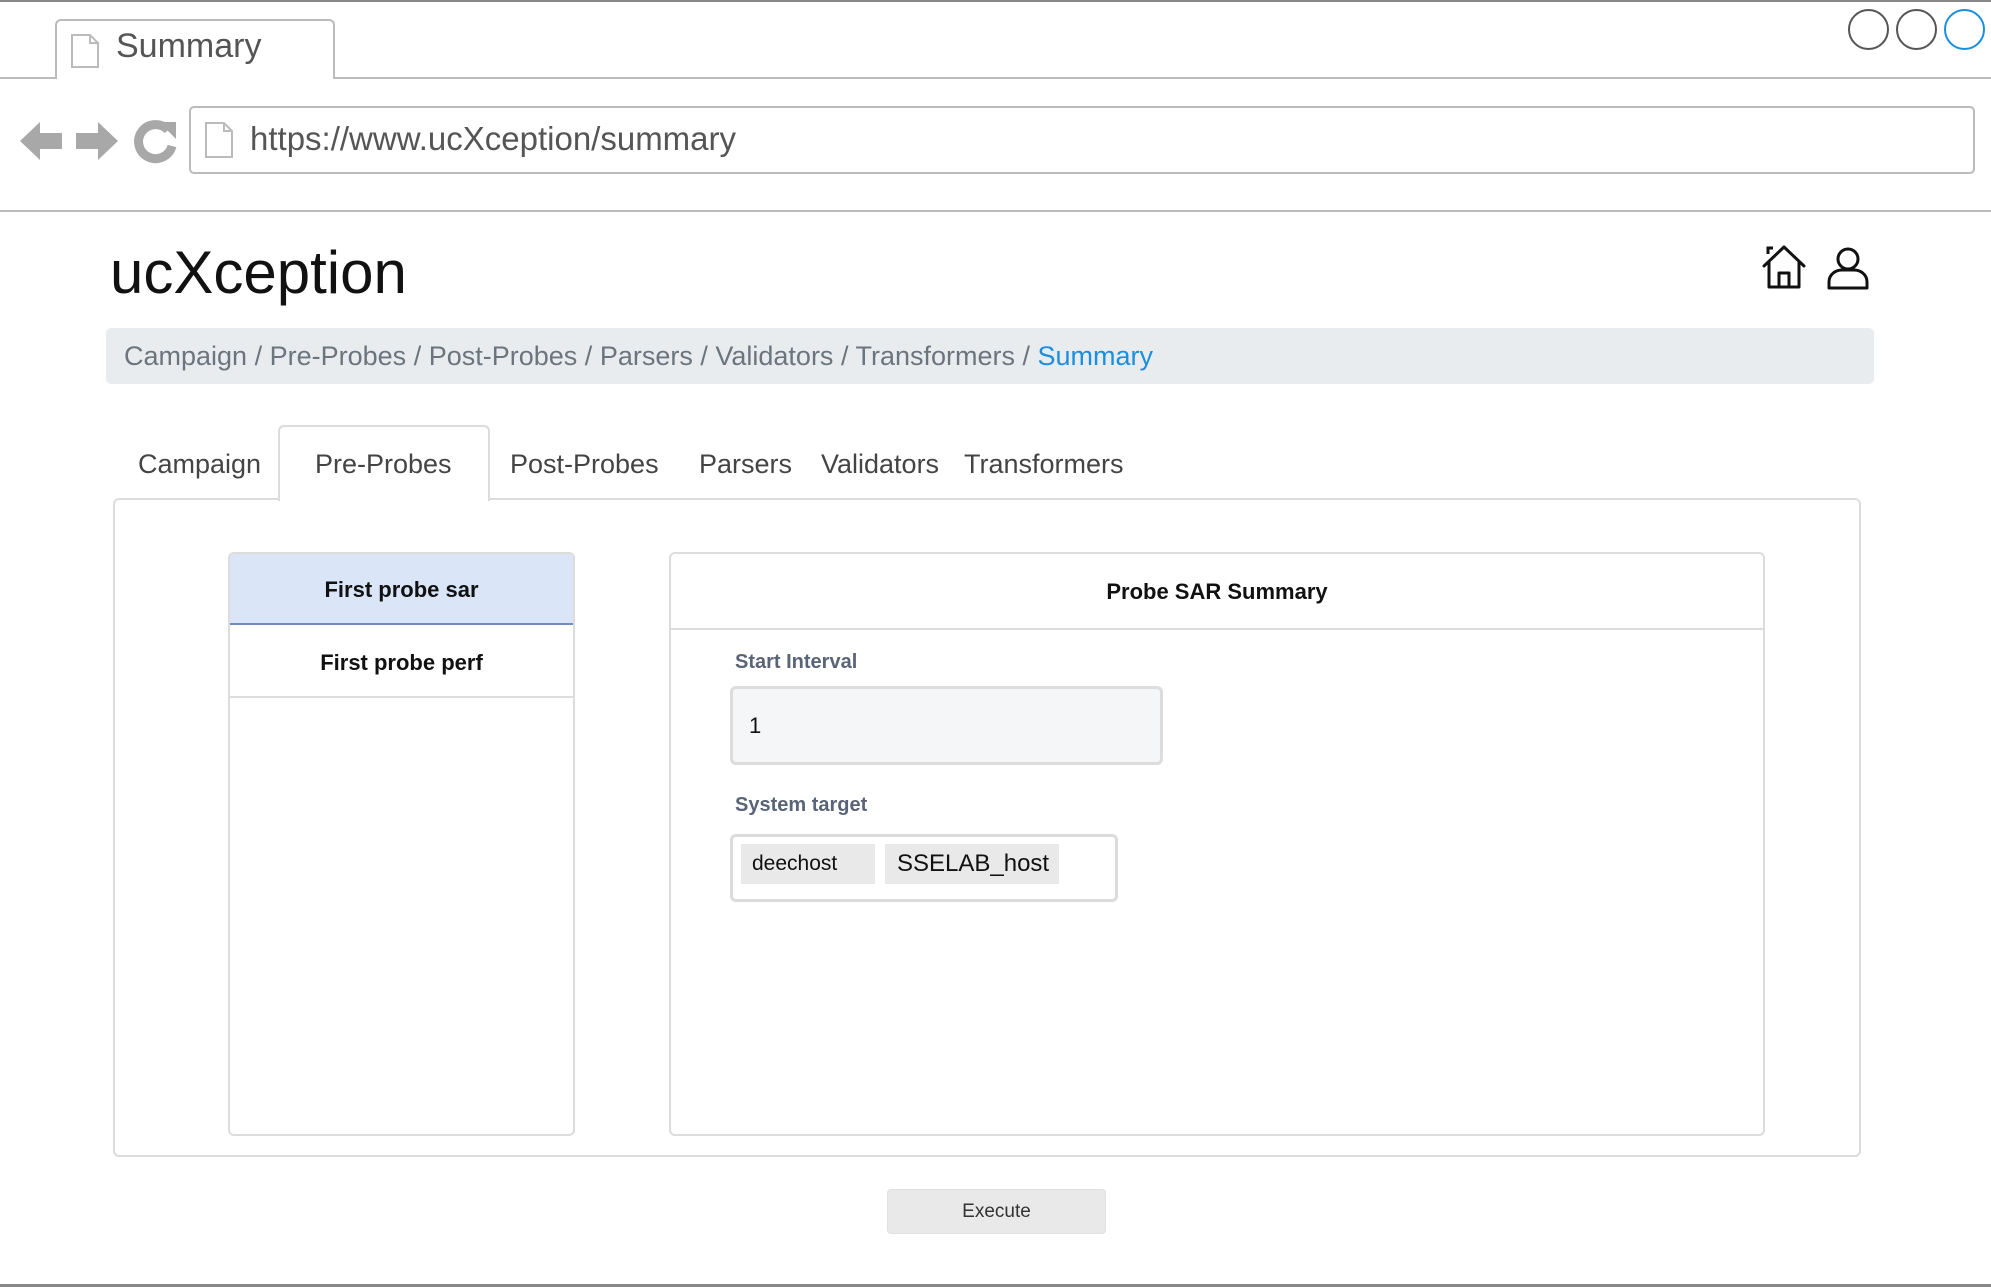 The width and height of the screenshot is (1991, 1287). I want to click on address-bar-url: https://www.ucXception/summary, so click(493, 139).